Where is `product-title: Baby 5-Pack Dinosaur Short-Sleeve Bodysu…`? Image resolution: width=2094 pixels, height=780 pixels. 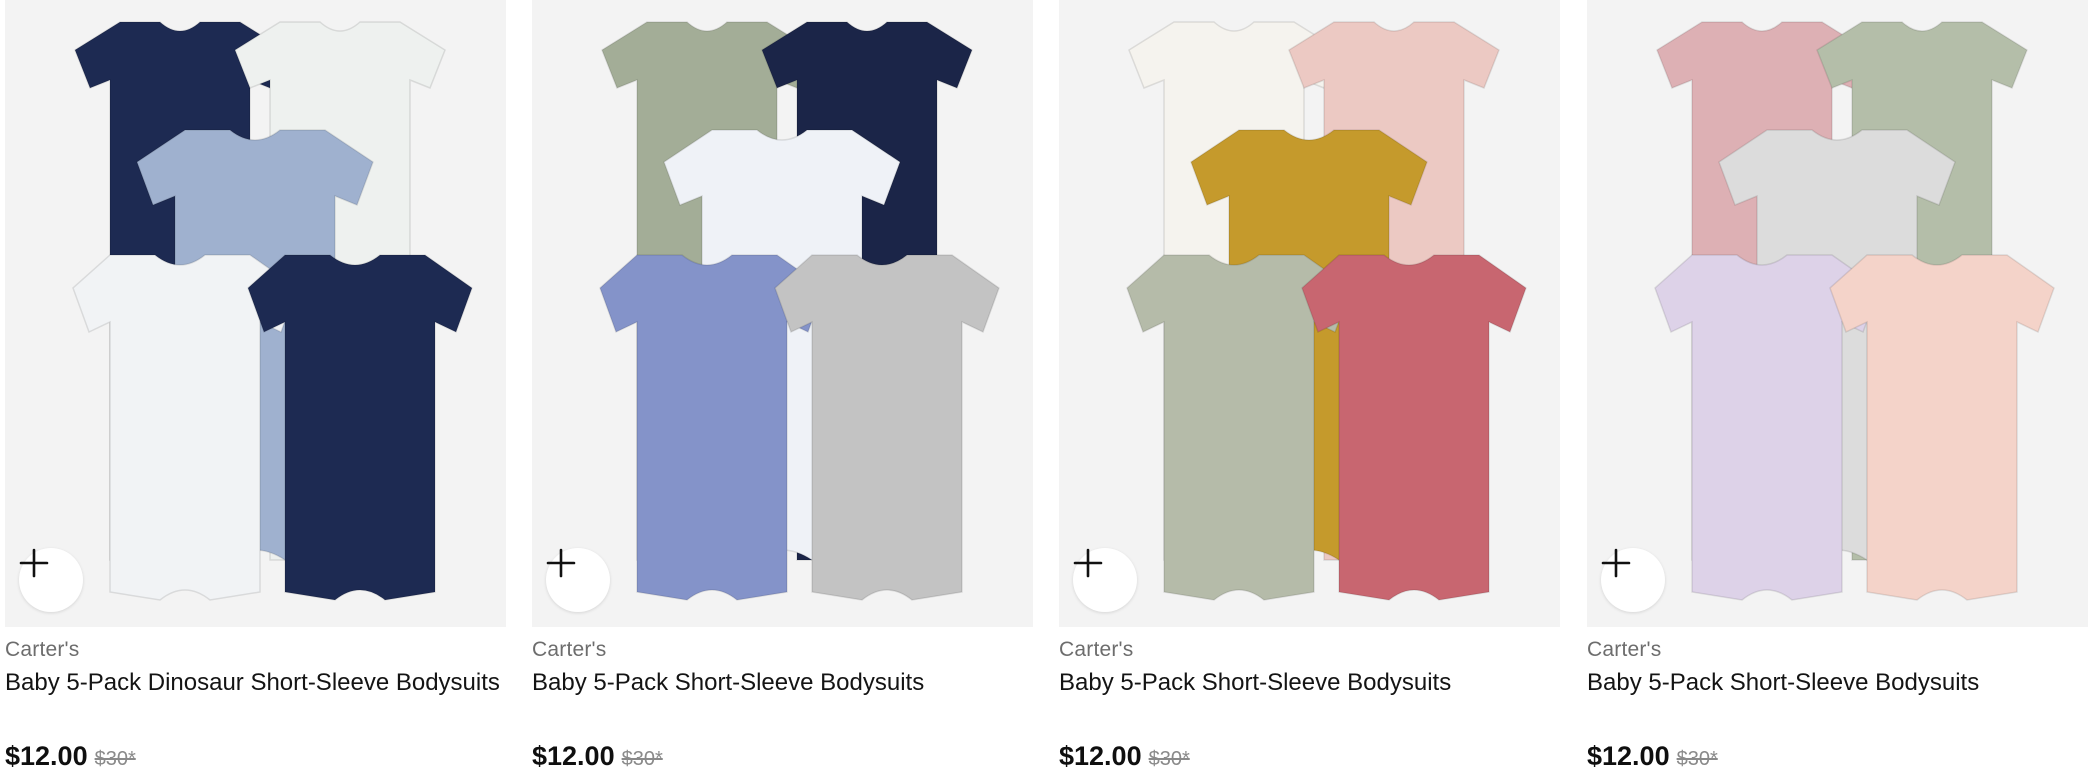
product-title: Baby 5-Pack Dinosaur Short-Sleeve Bodysu… is located at coordinates (252, 683).